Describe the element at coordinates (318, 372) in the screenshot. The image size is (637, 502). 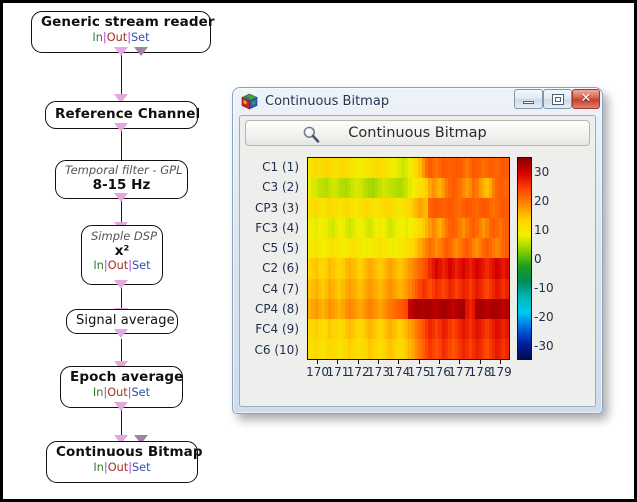
I see `x-axis-label: 170` at that location.